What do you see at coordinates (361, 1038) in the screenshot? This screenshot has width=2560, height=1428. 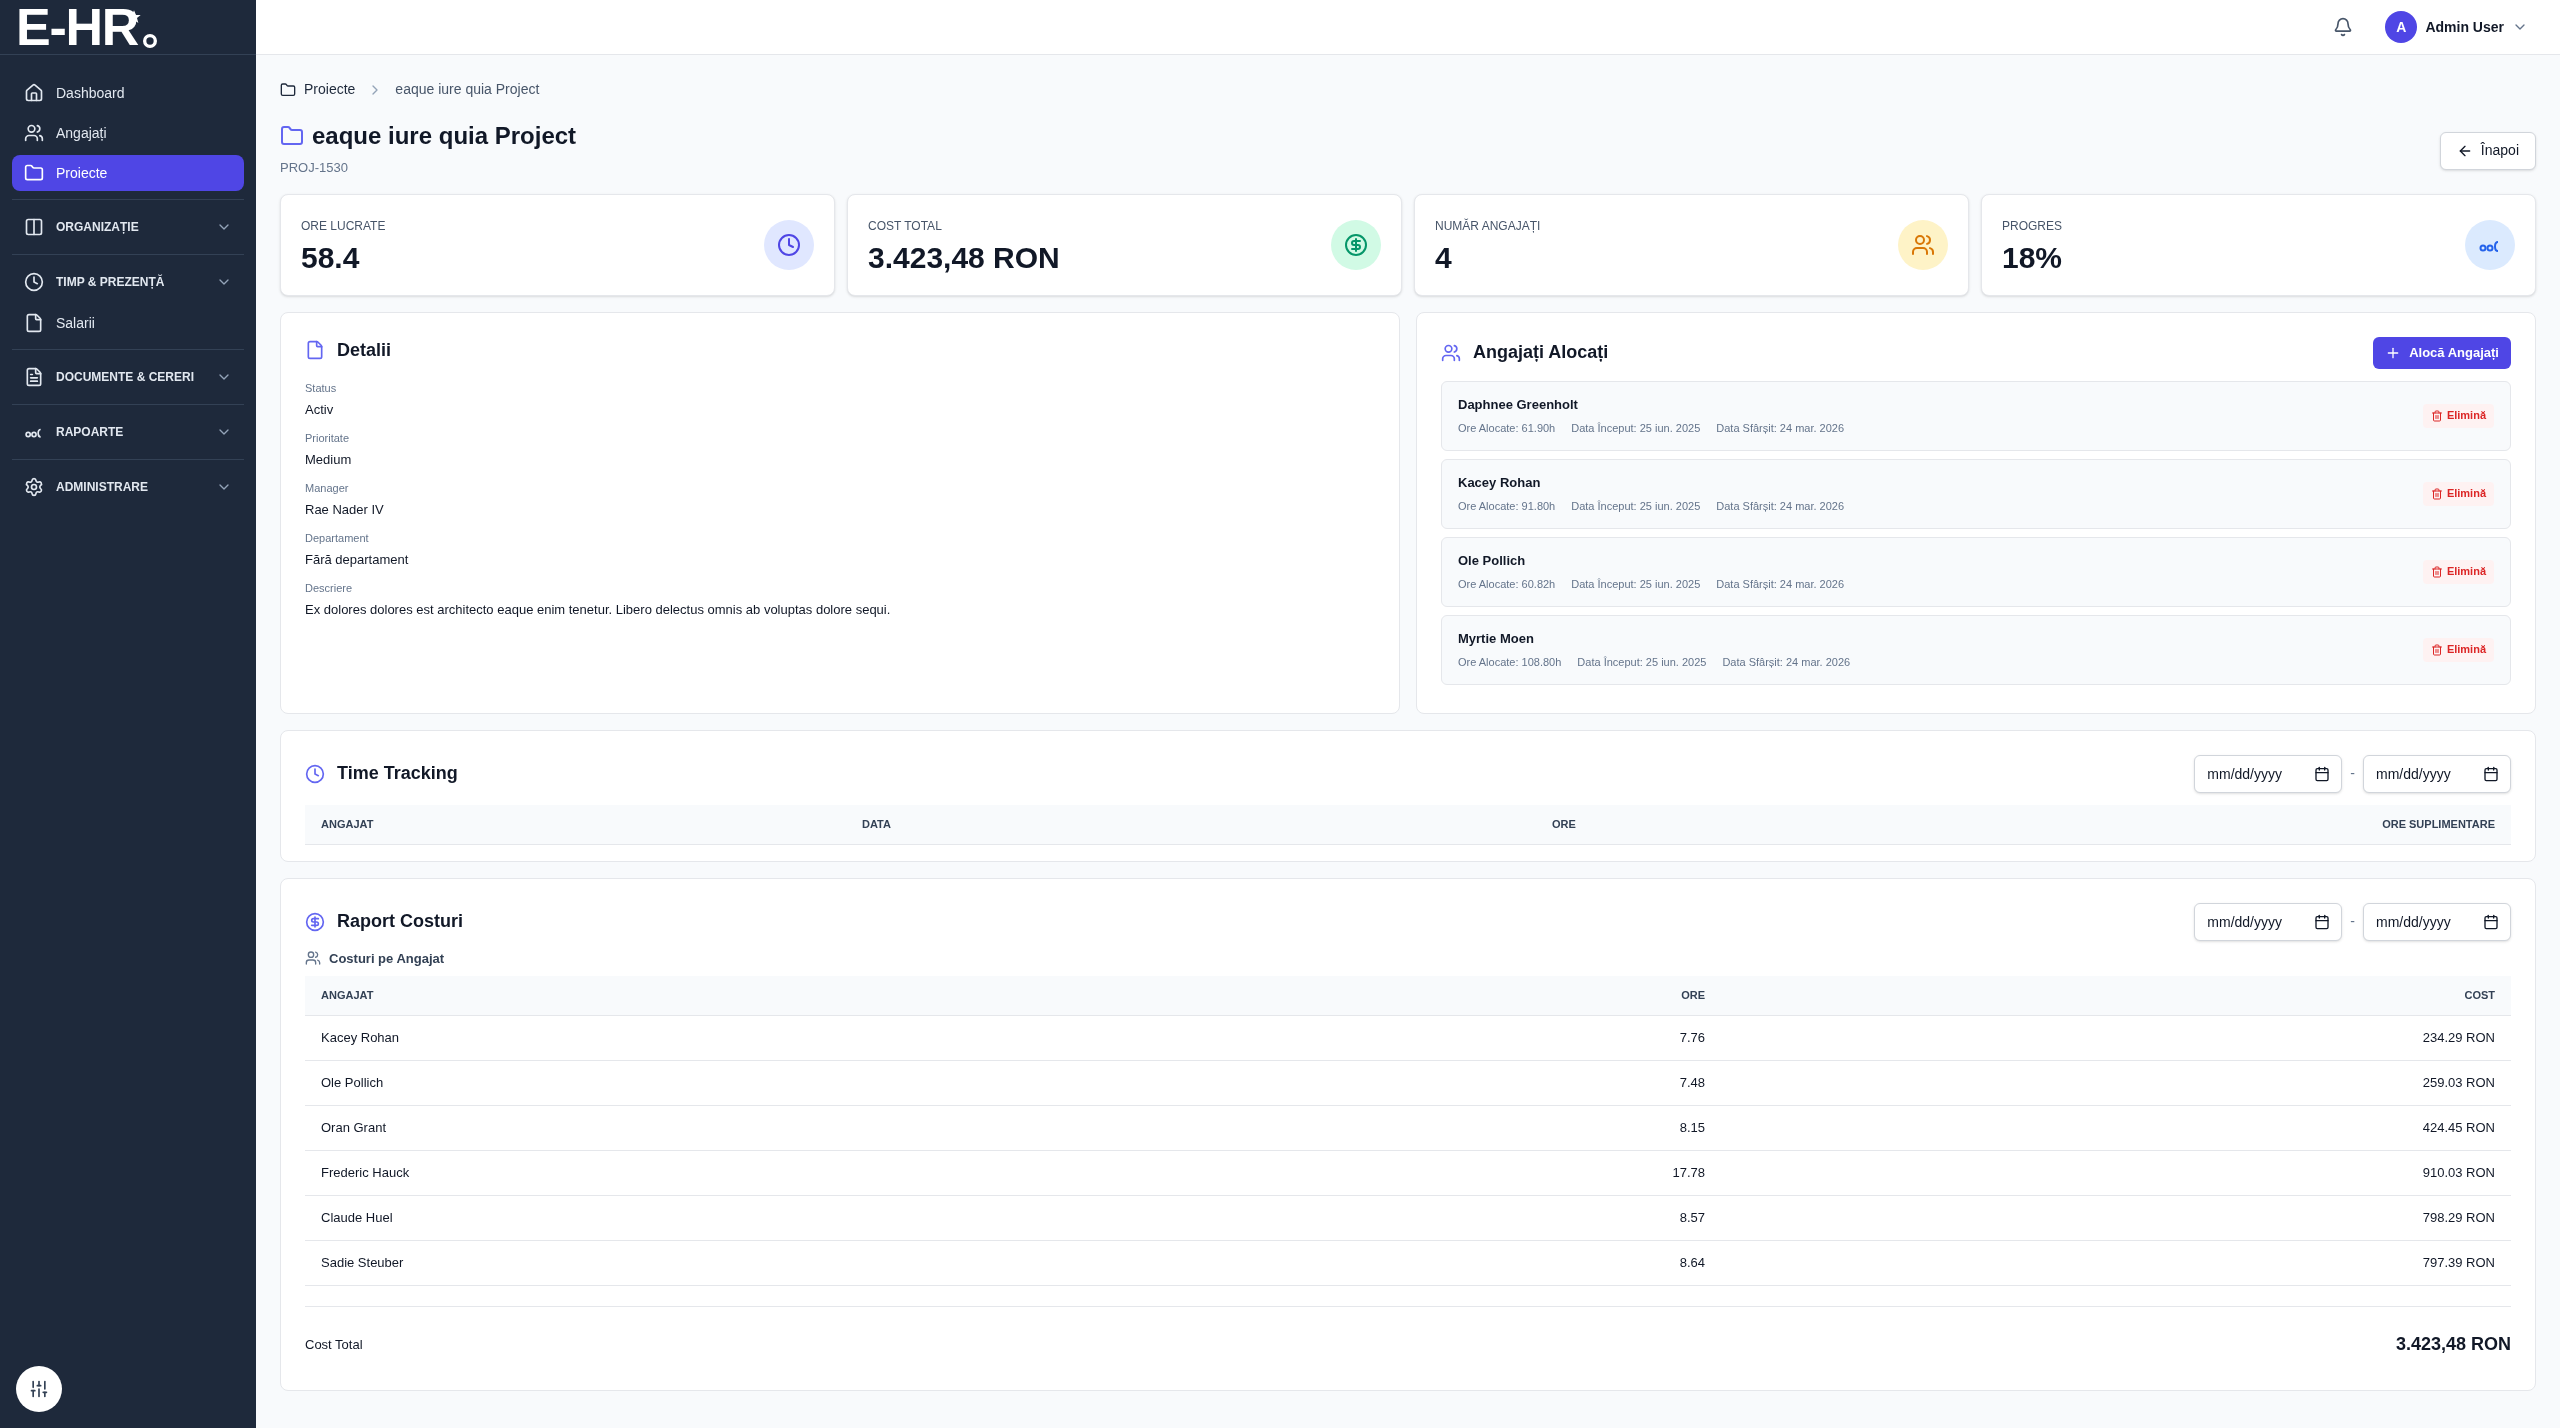 I see `table-cell-text: Kacey Rohan` at bounding box center [361, 1038].